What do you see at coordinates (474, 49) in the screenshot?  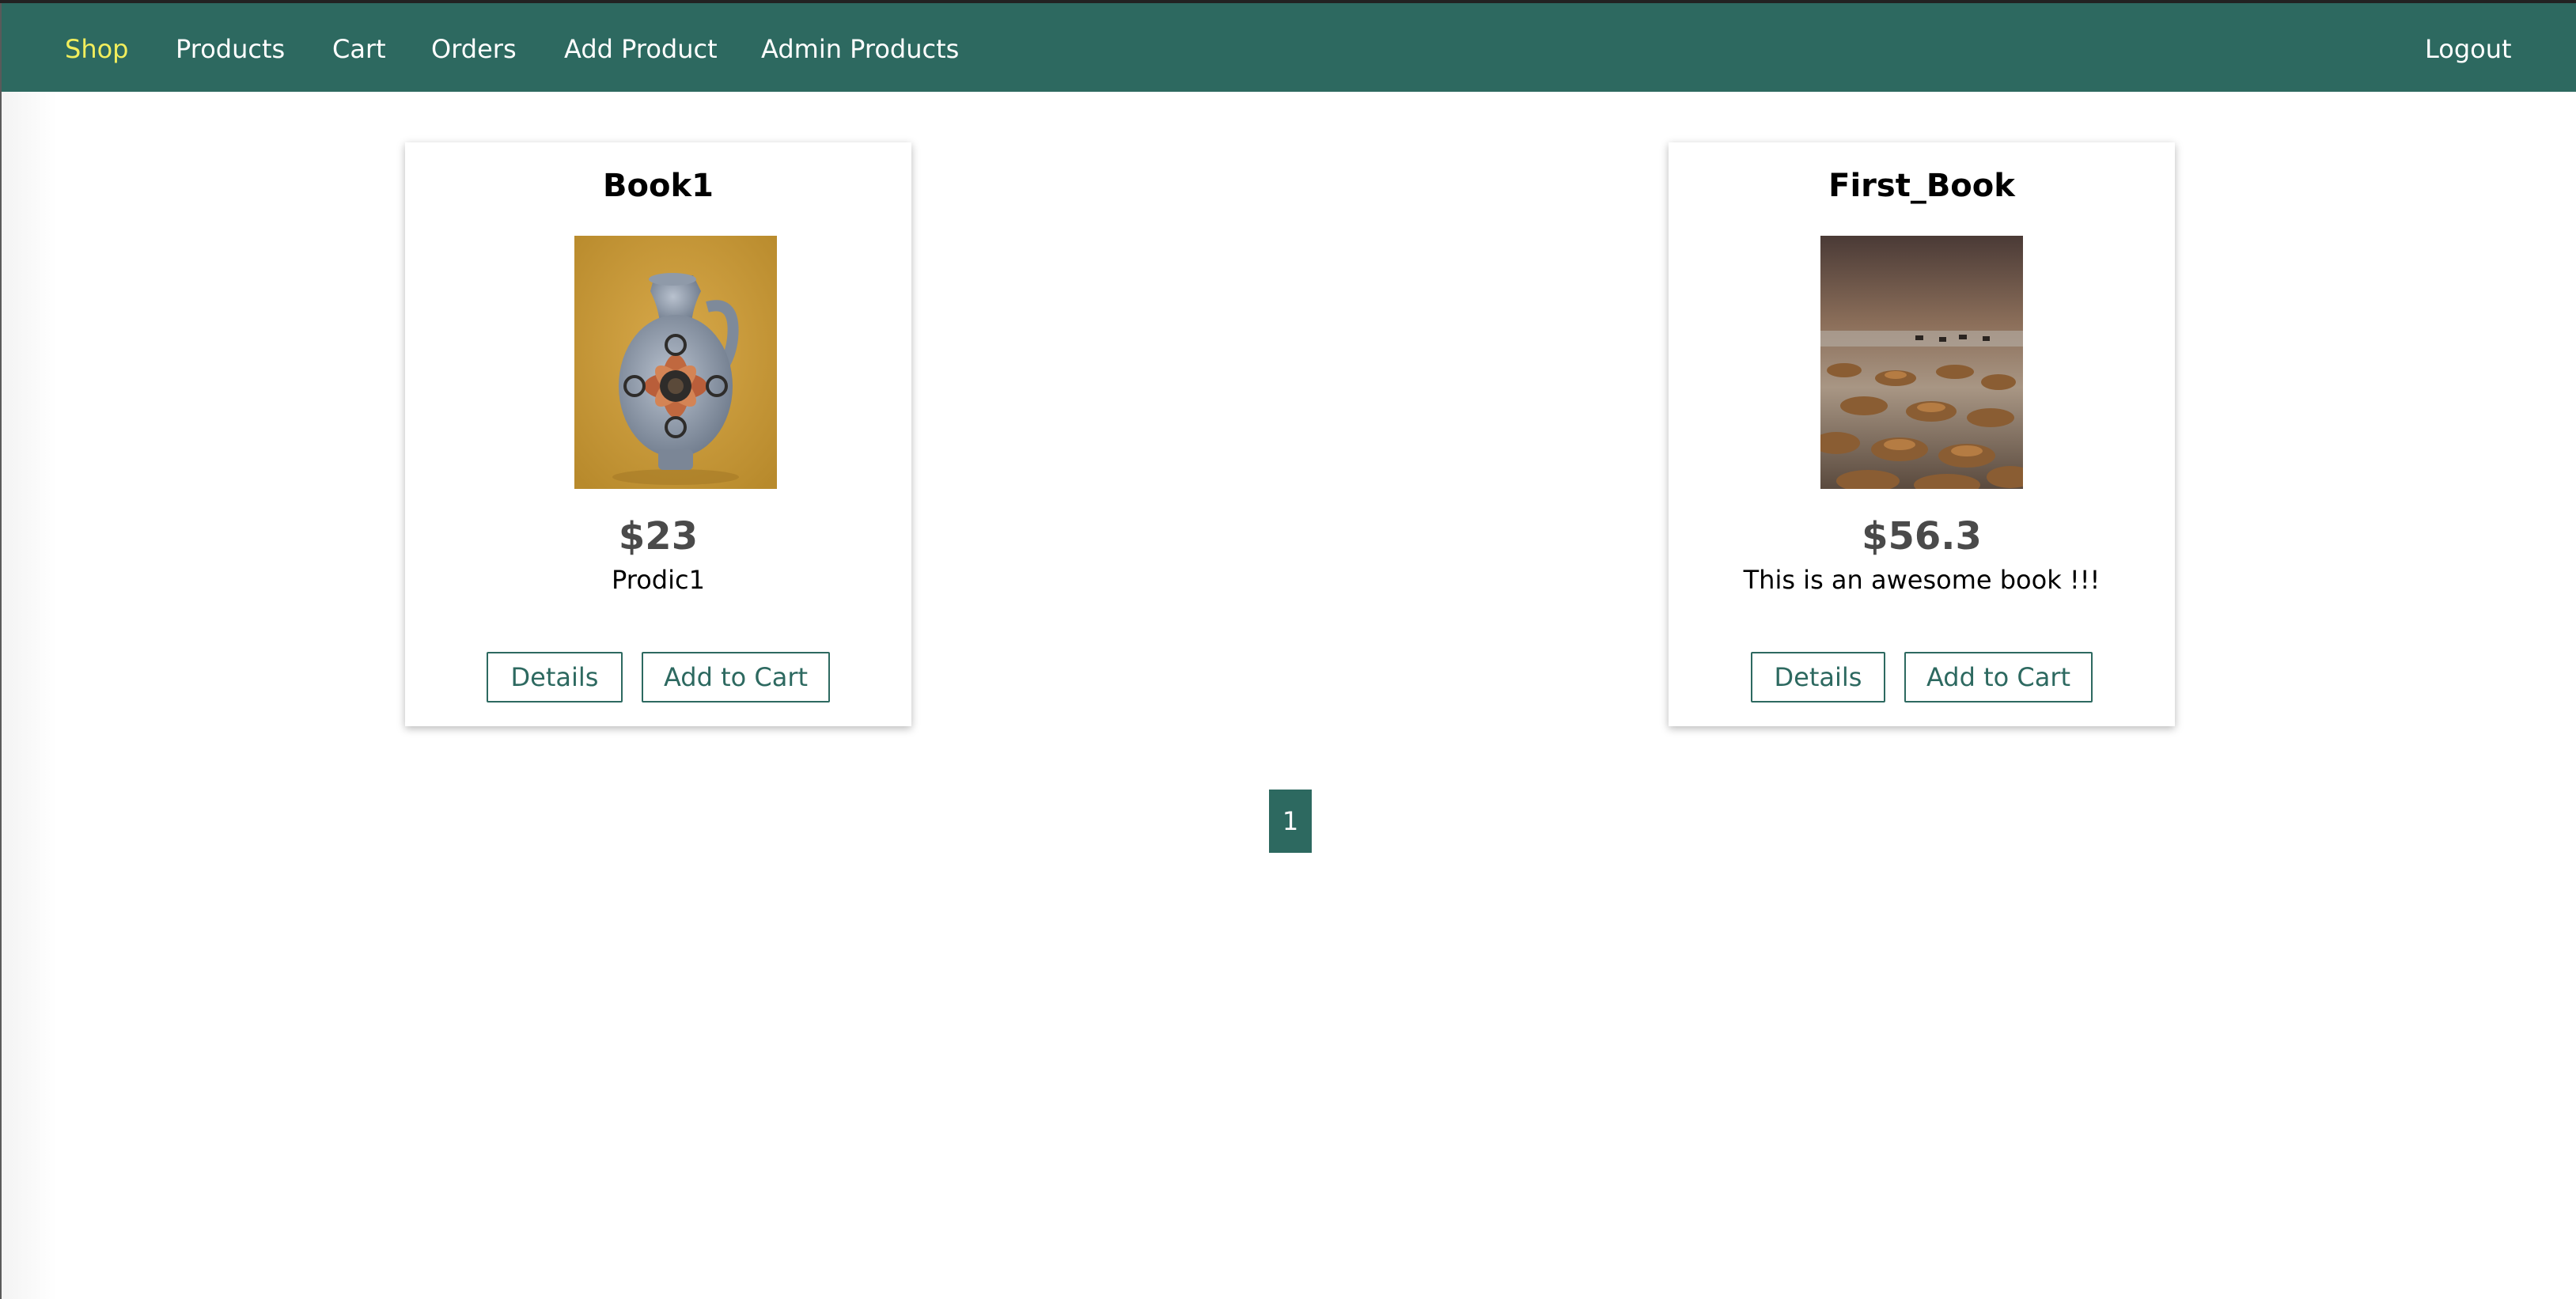 I see `nav-orders: Orders` at bounding box center [474, 49].